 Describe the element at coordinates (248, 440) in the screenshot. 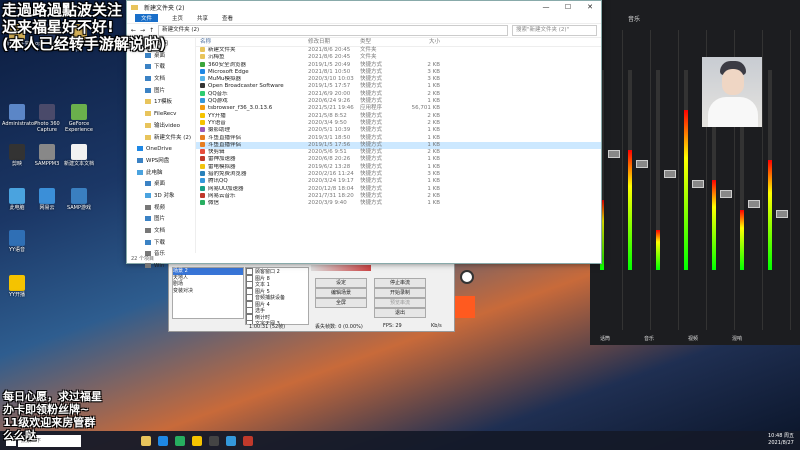

I see `music-taskbar-icon` at that location.